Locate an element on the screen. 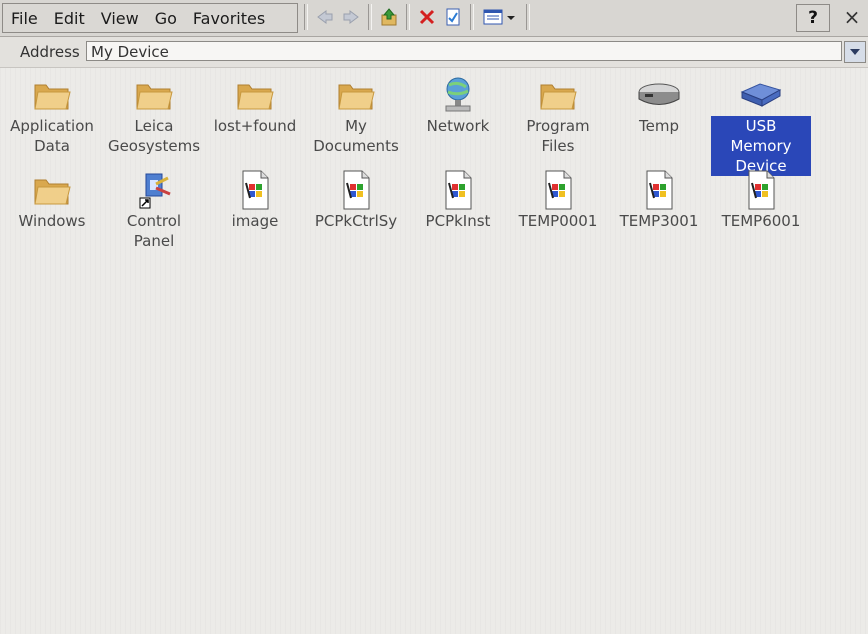 This screenshot has height=634, width=868. up-folder-icon is located at coordinates (389, 17).